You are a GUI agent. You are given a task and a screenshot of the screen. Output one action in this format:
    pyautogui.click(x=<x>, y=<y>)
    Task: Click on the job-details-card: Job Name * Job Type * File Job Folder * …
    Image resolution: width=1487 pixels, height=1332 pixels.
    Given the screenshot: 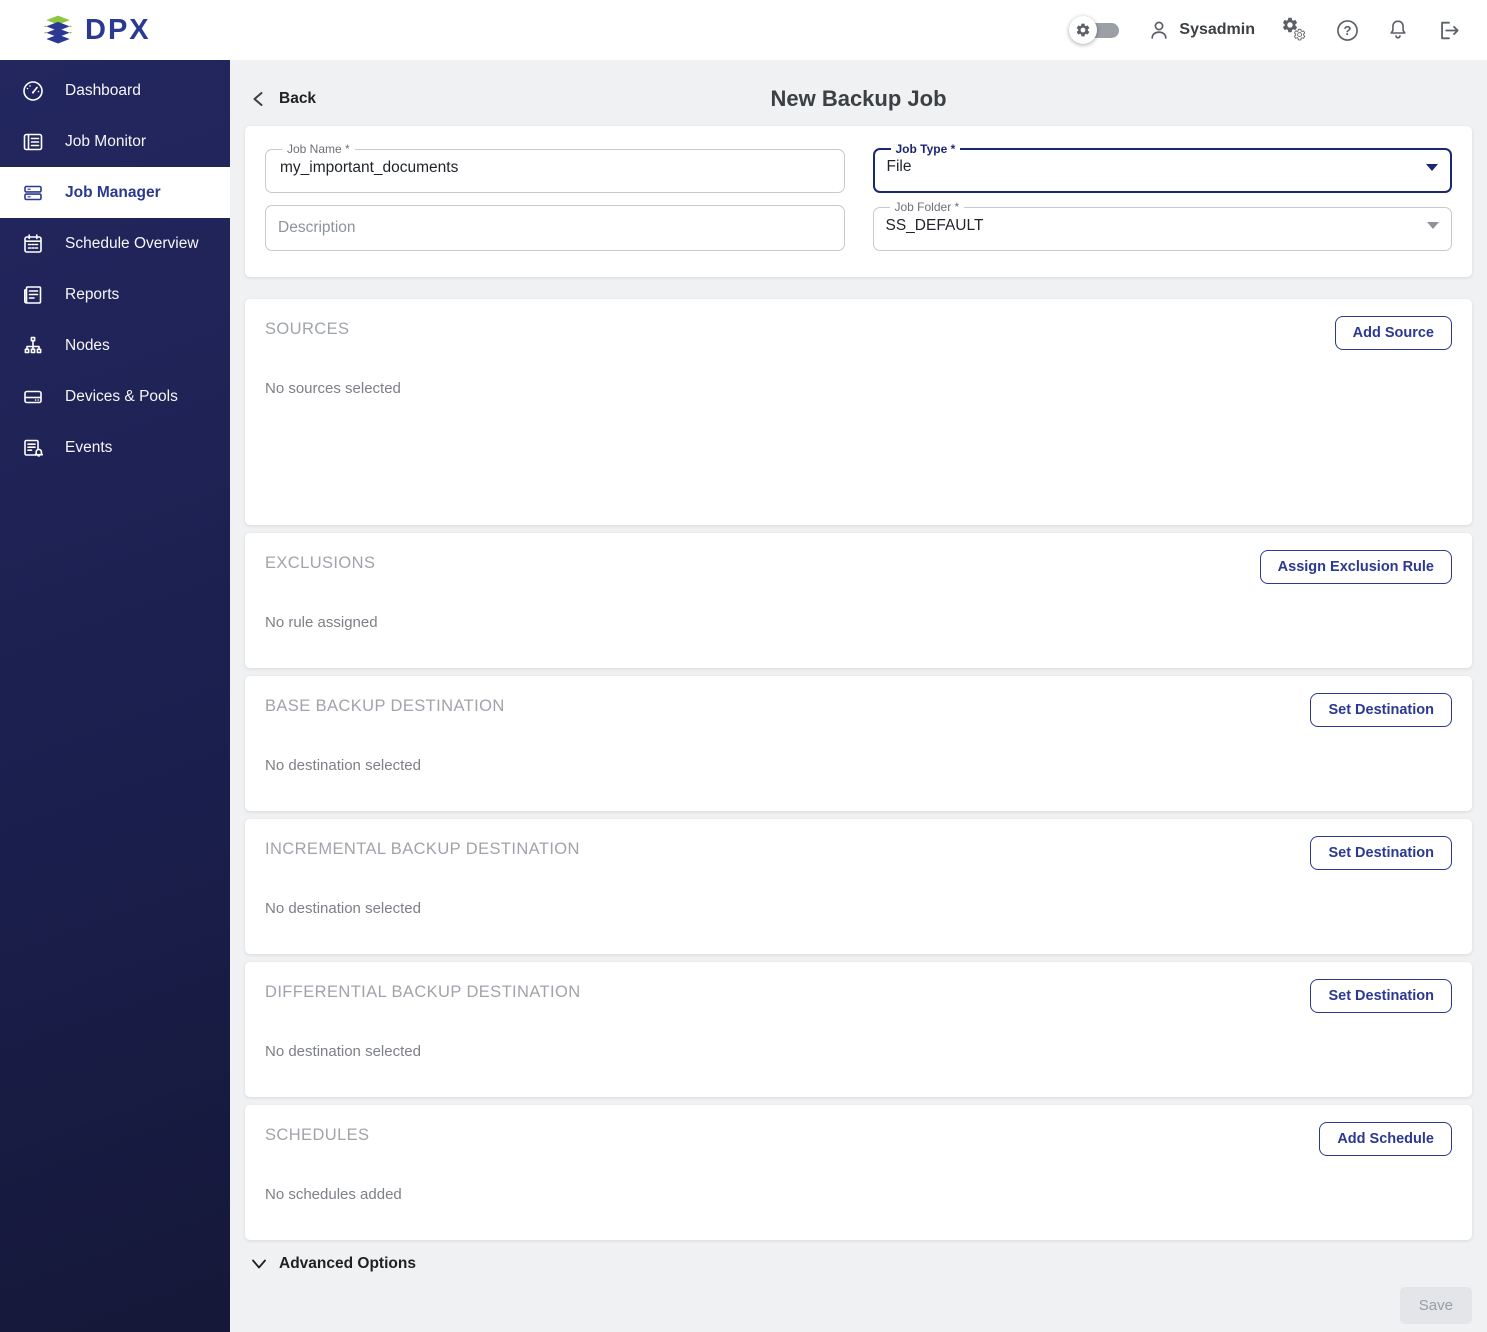 What is the action you would take?
    pyautogui.click(x=858, y=201)
    